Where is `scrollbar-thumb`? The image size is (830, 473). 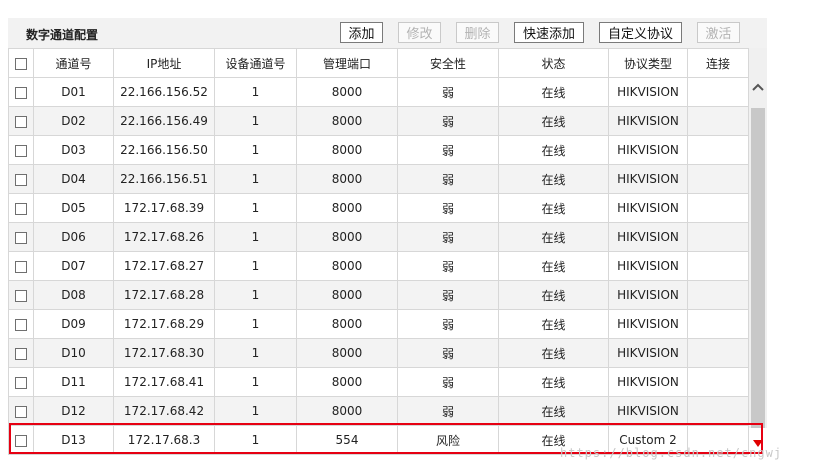
scrollbar-thumb is located at coordinates (758, 268).